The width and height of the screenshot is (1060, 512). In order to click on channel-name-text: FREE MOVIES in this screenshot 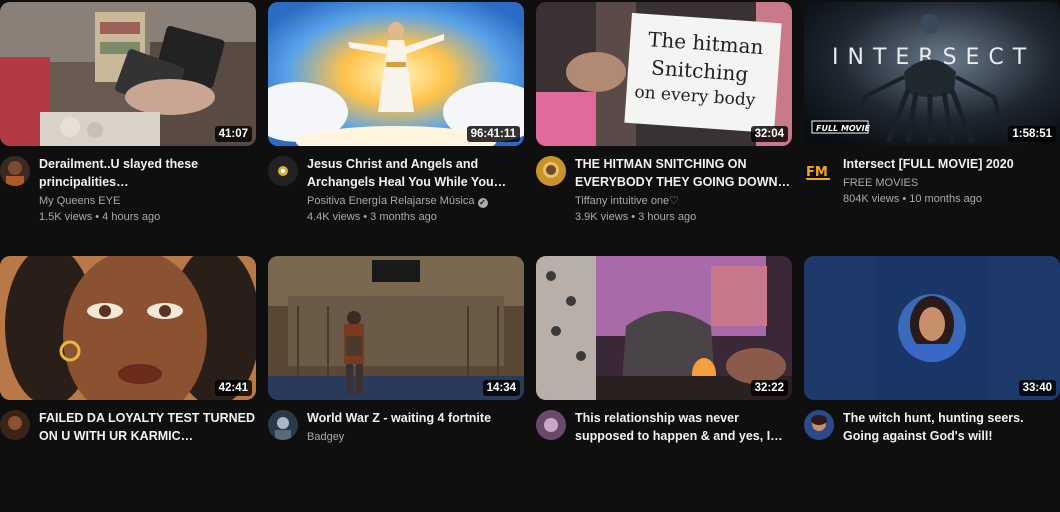, I will do `click(881, 183)`.